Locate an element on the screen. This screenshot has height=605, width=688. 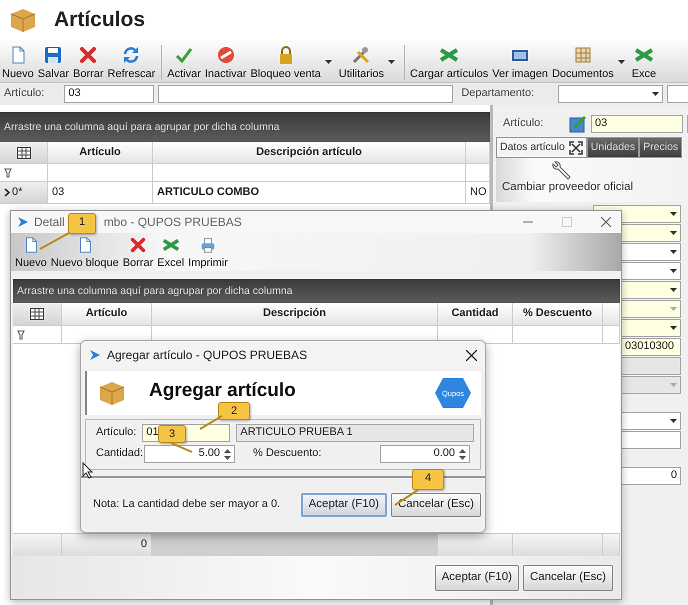
cursor-icon is located at coordinates (87, 470).